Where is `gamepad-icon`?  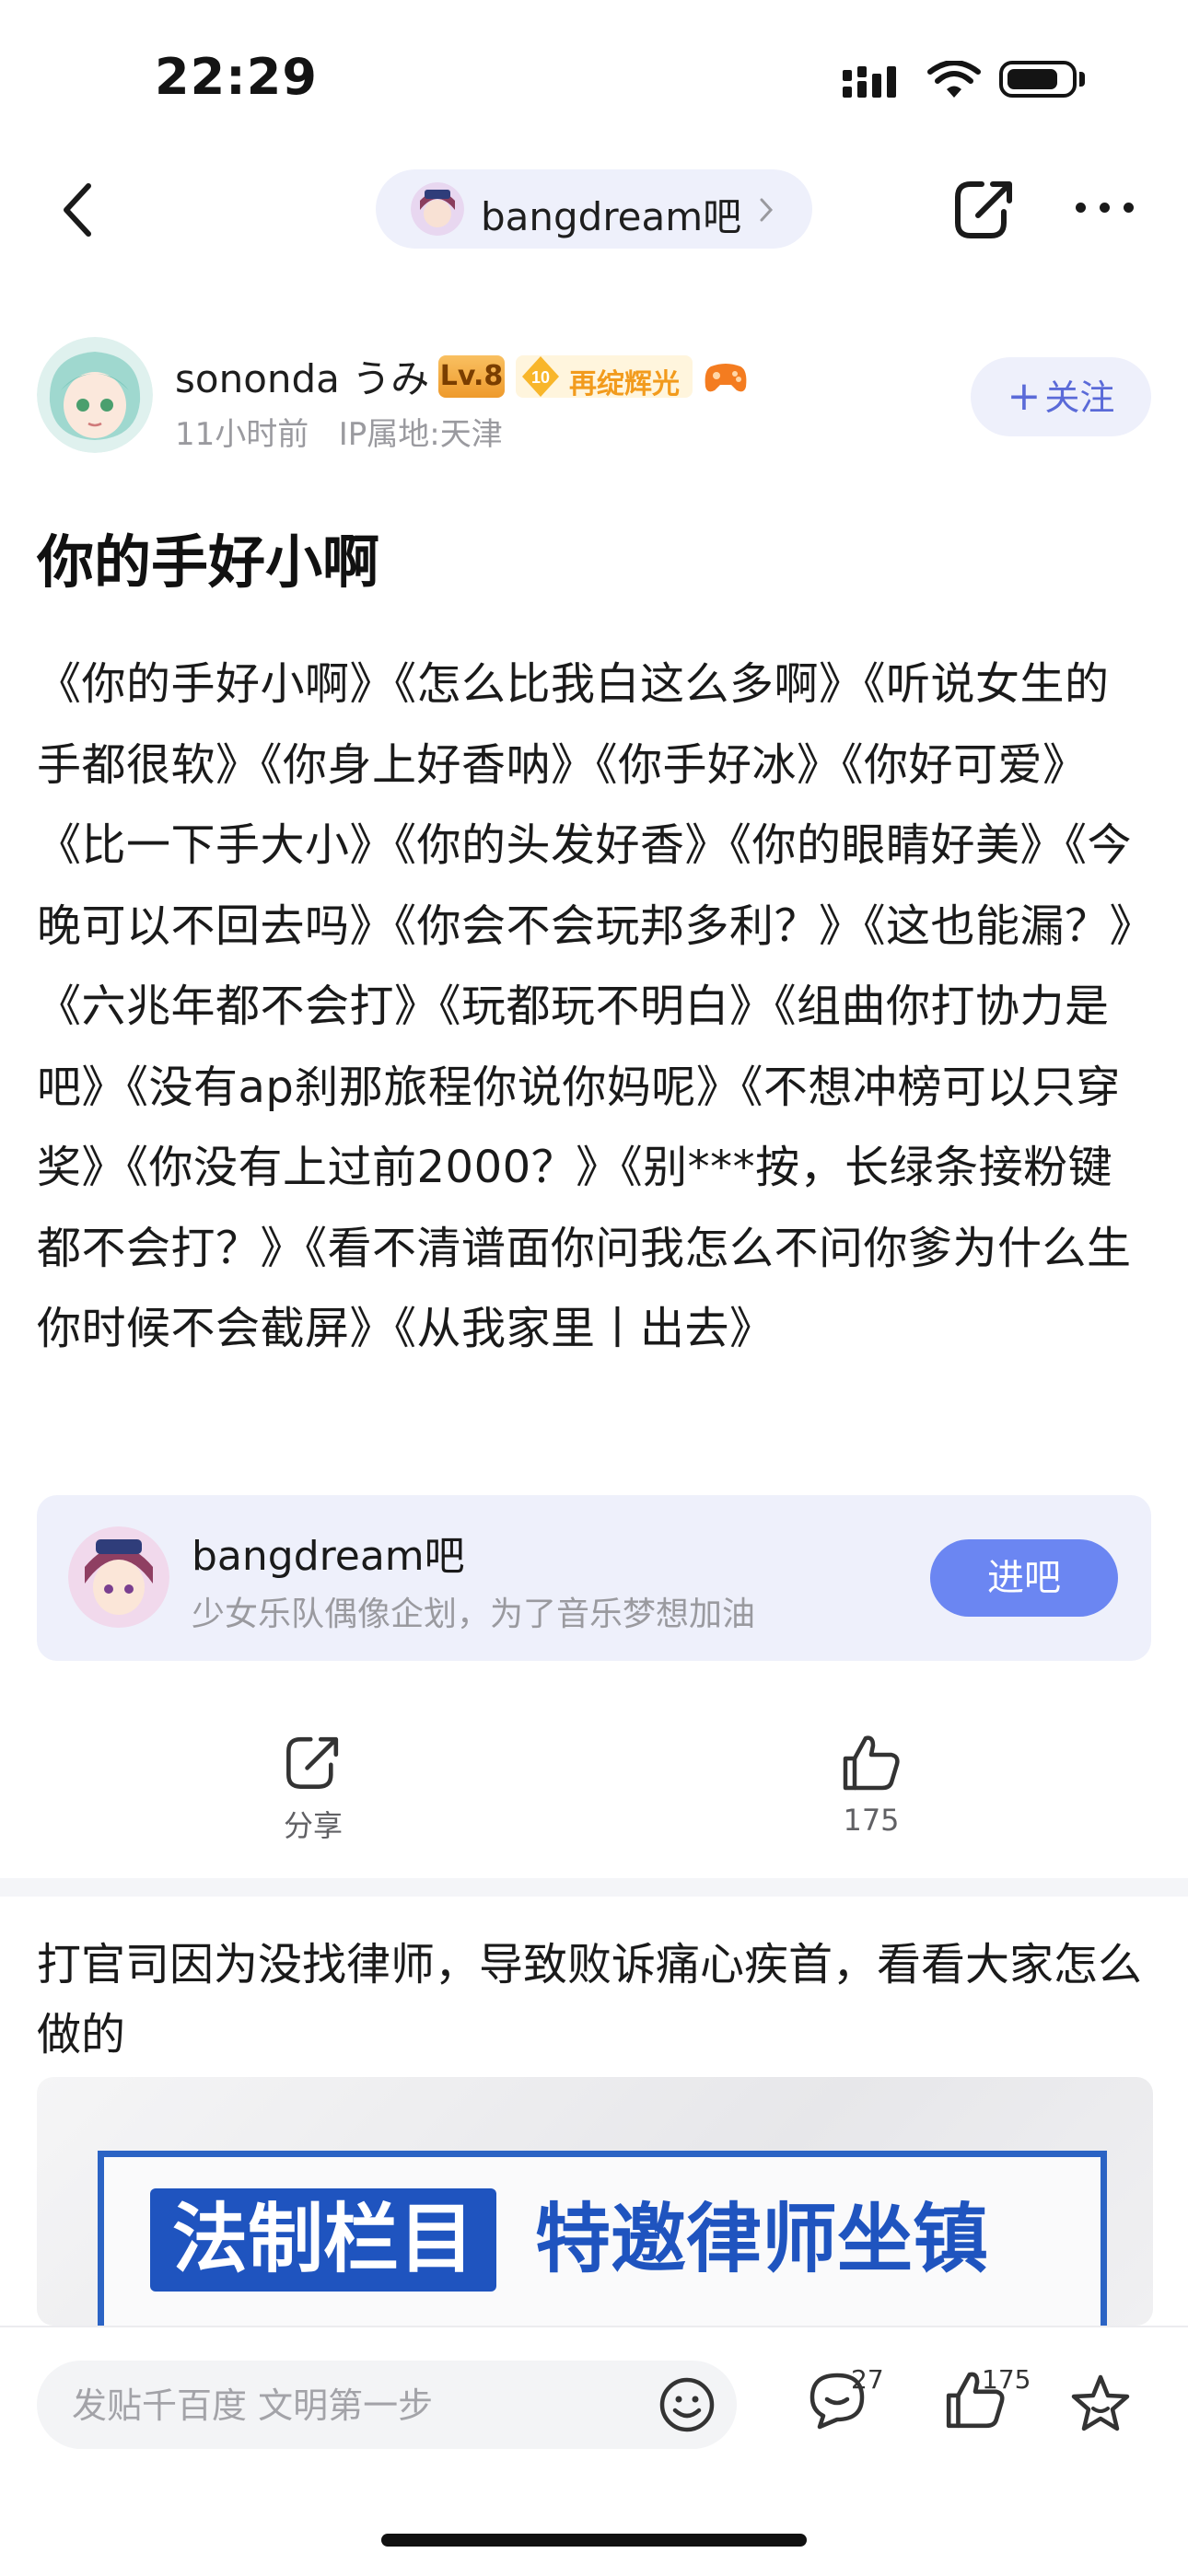
gamepad-icon is located at coordinates (726, 378).